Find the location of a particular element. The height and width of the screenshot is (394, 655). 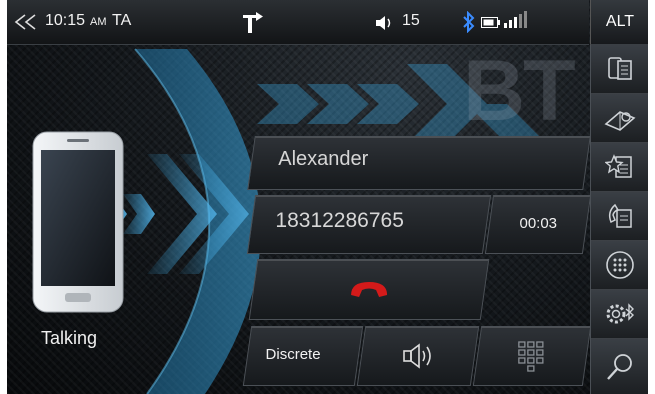

speaker-icon is located at coordinates (383, 23).